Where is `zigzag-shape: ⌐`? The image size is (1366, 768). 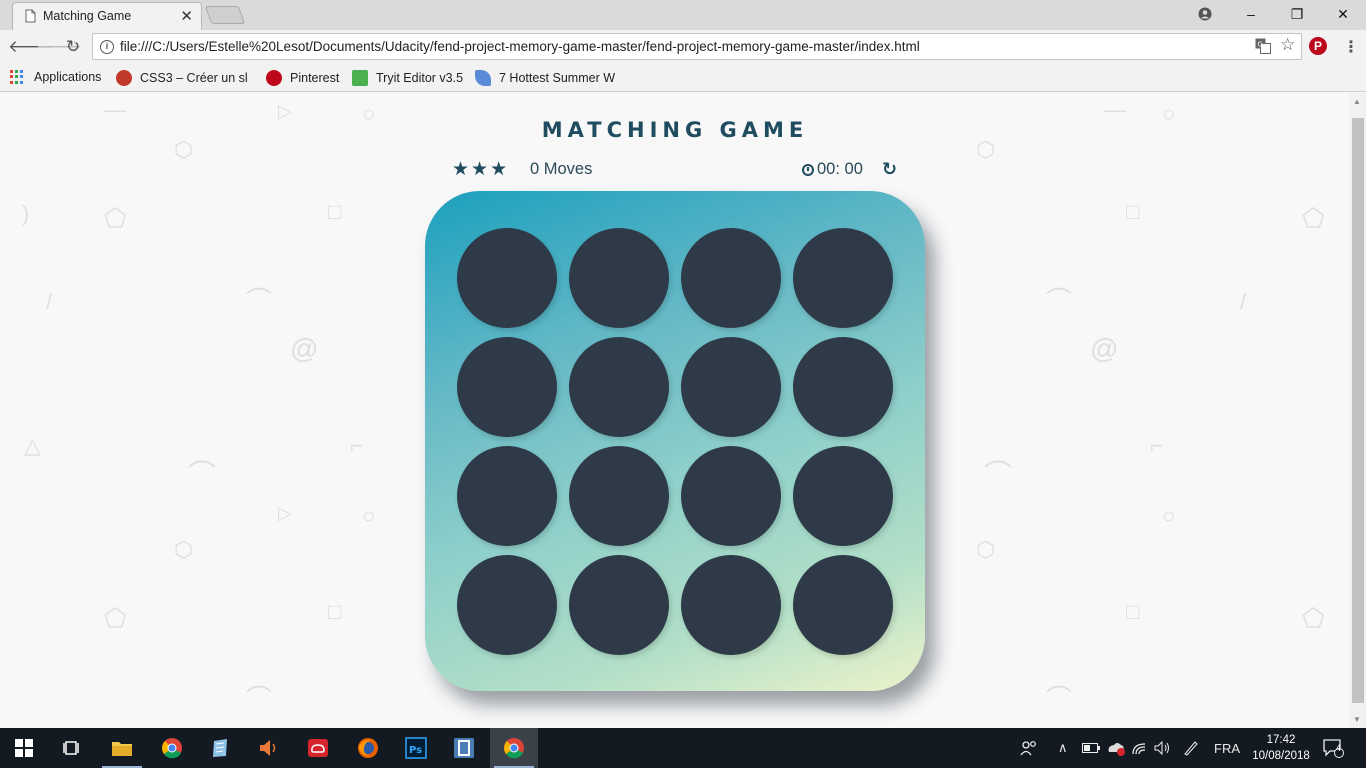
zigzag-shape: ⌐ is located at coordinates (356, 445).